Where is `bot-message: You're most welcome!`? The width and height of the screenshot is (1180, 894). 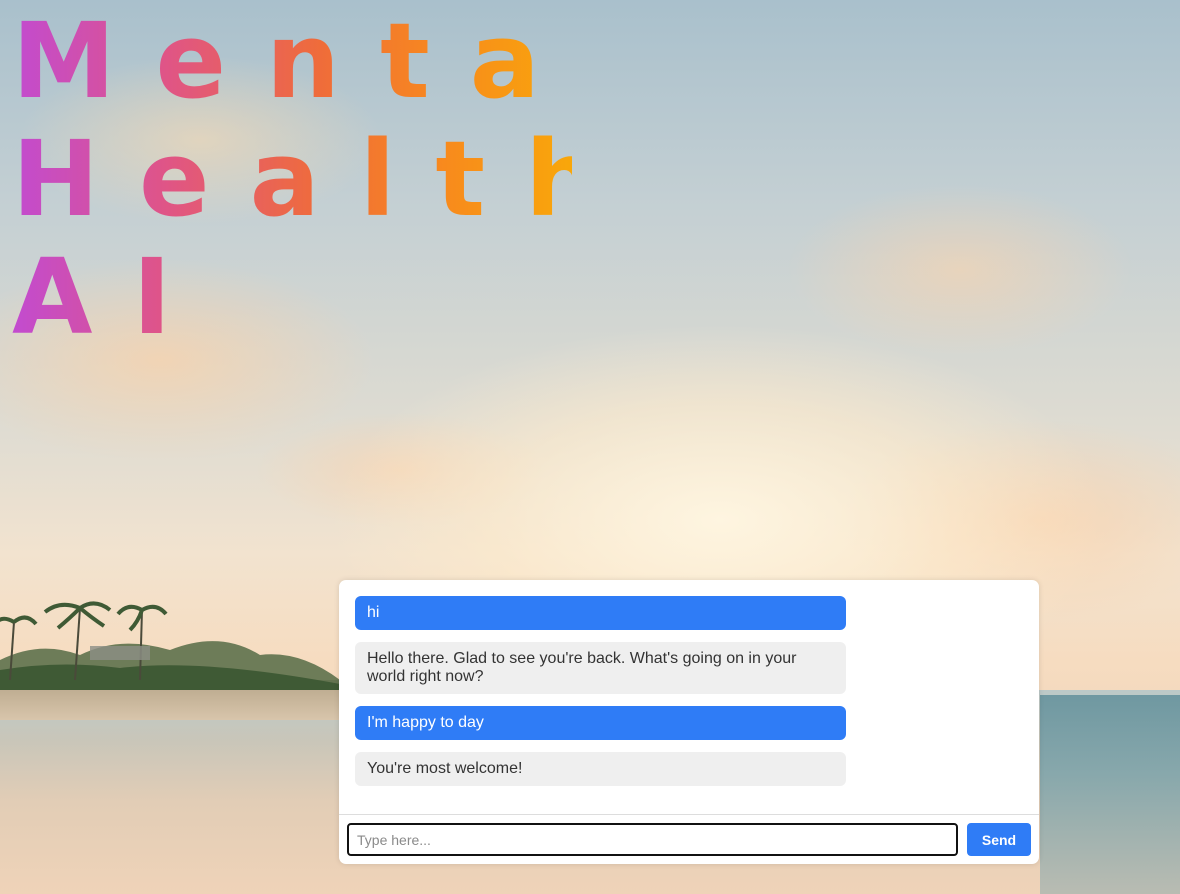
bot-message: You're most welcome! is located at coordinates (600, 769).